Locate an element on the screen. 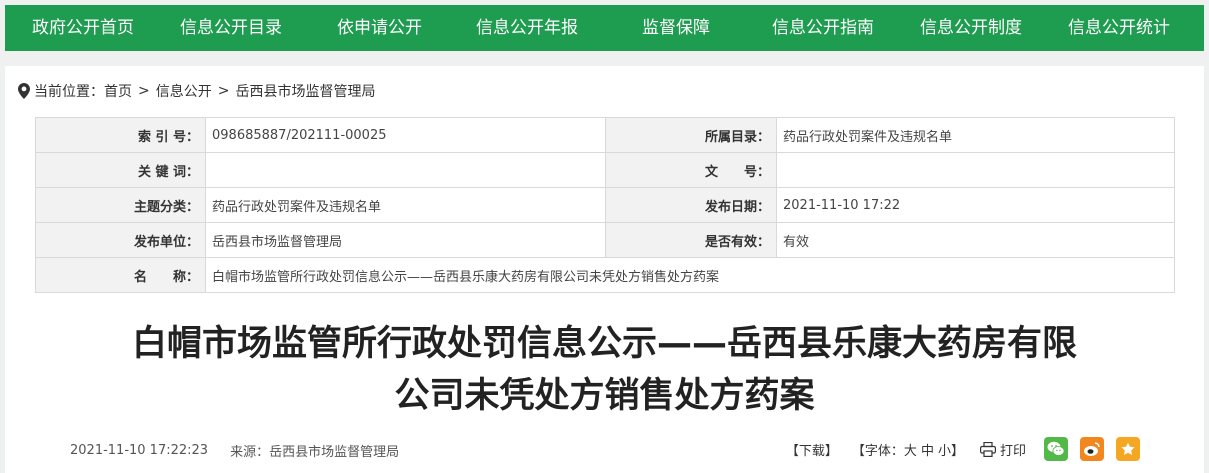  nav-item-guide: 信息公开指南 is located at coordinates (823, 28).